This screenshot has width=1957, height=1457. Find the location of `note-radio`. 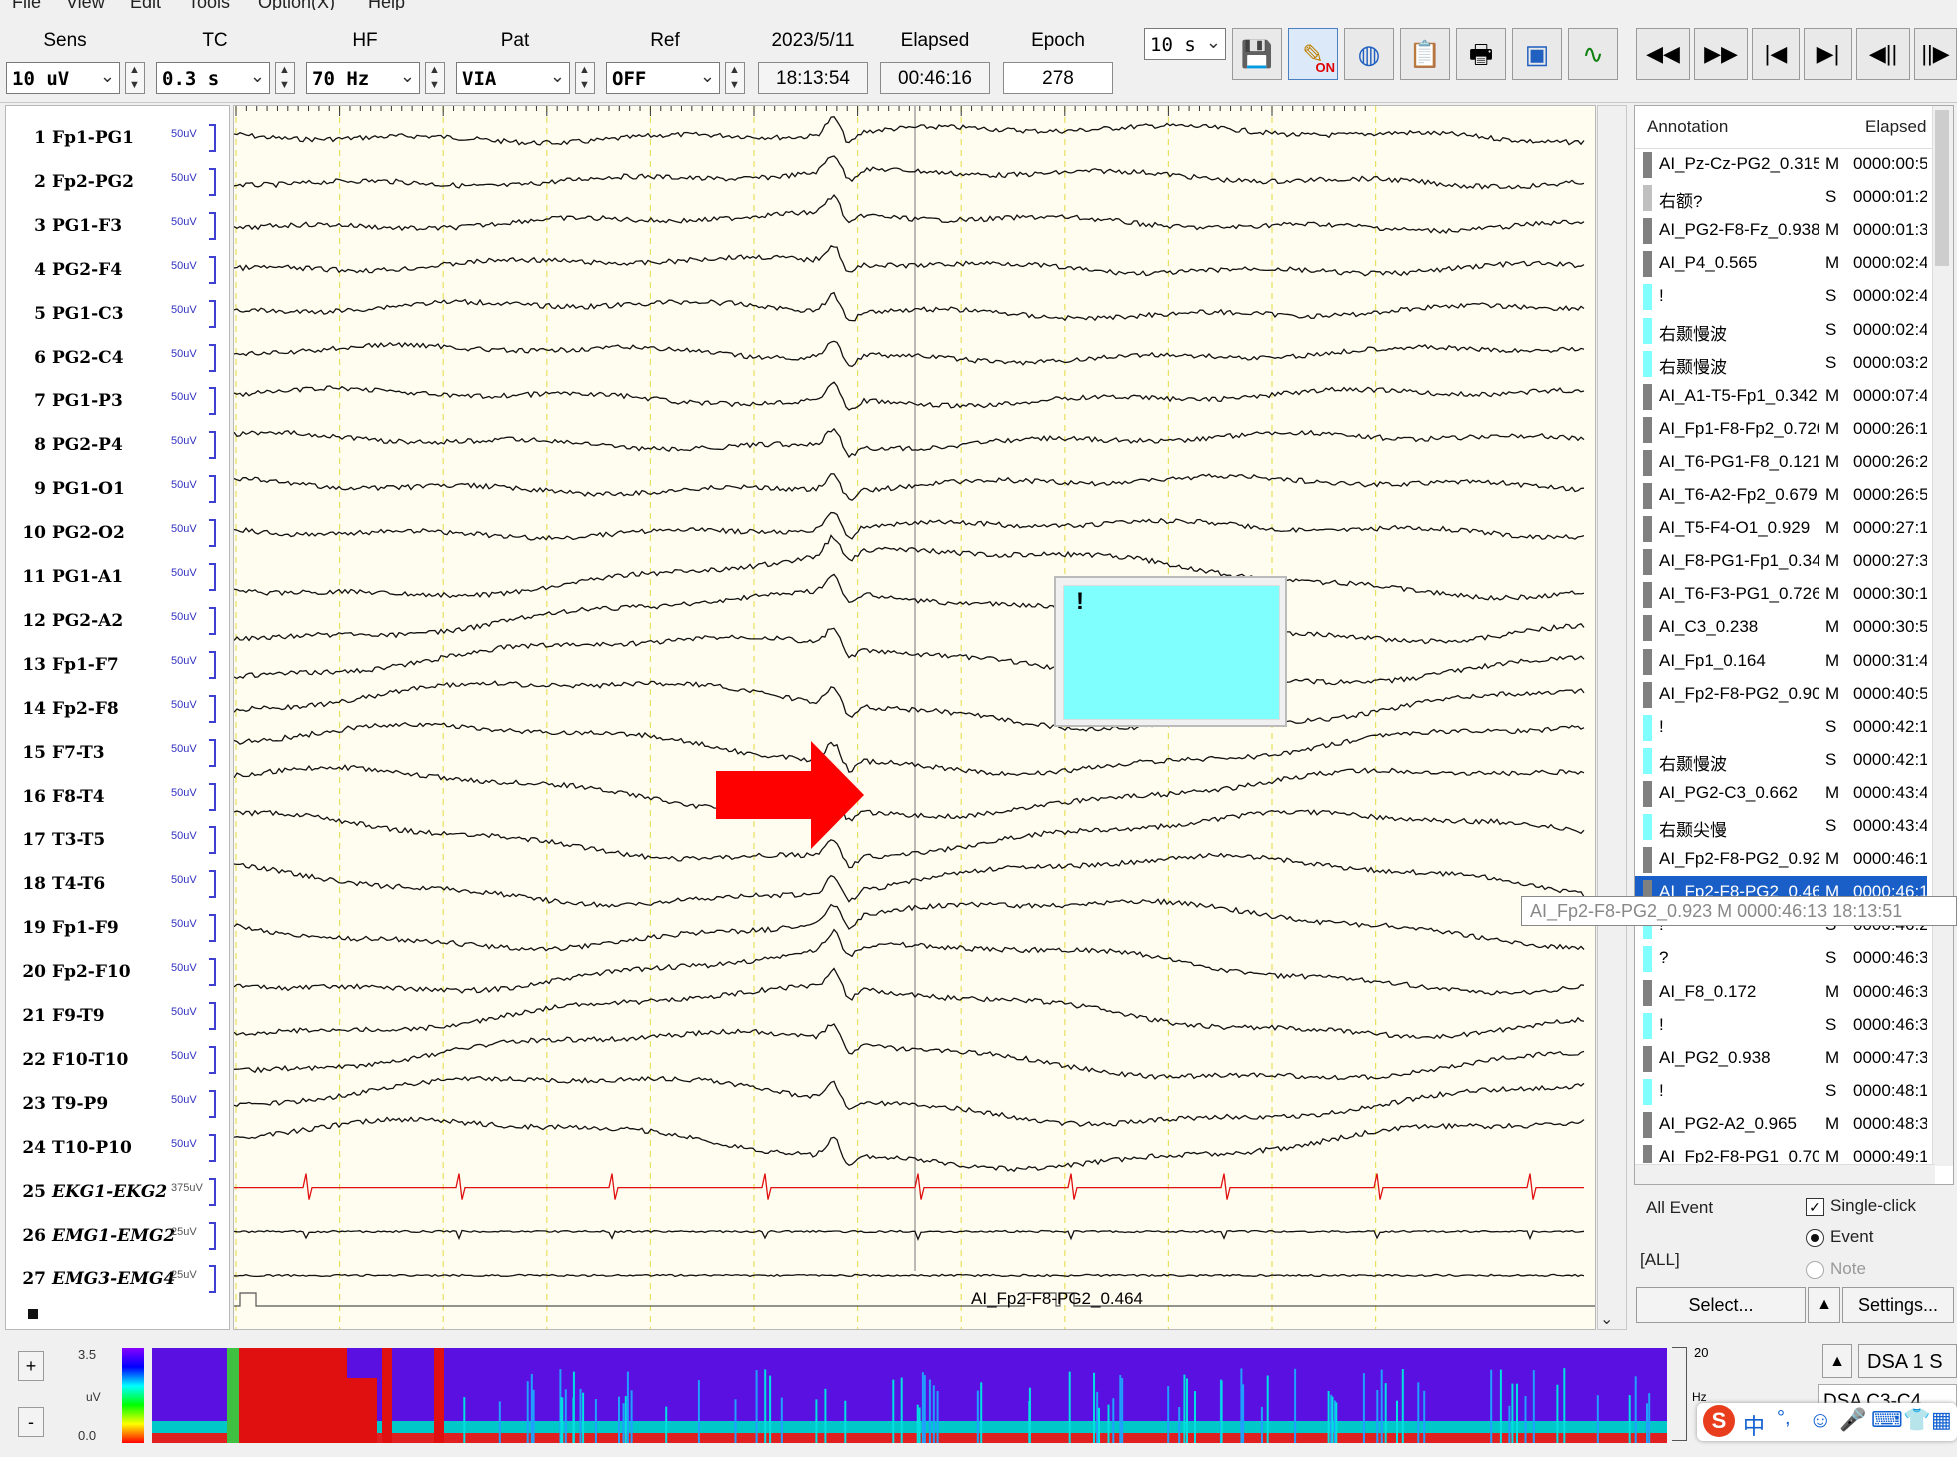

note-radio is located at coordinates (1815, 1270).